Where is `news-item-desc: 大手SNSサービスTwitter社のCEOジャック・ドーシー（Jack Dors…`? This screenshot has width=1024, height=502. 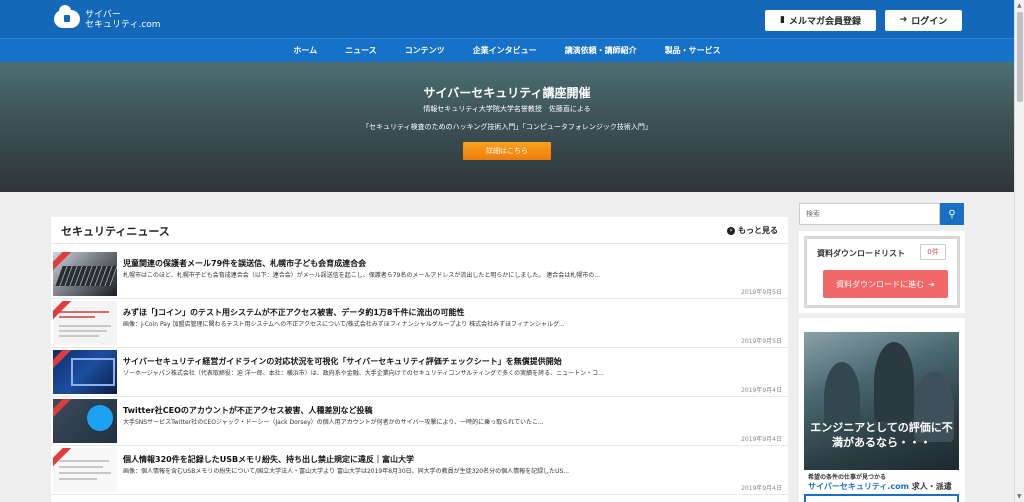
news-item-desc: 大手SNSサービスTwitter社のCEOジャック・ドーシー（Jack Dors… is located at coordinates (333, 422).